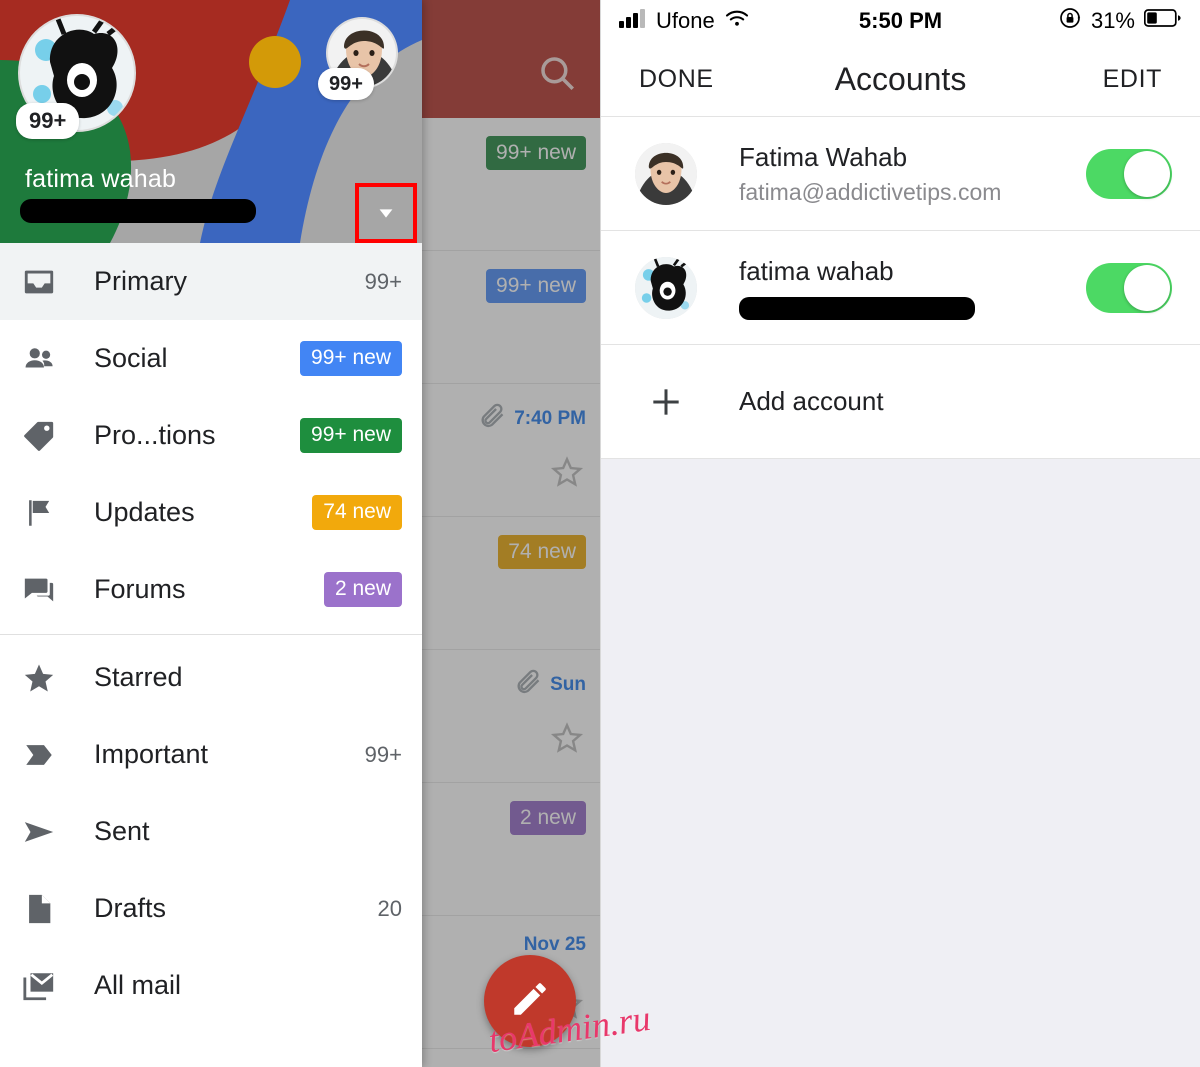  Describe the element at coordinates (44, 513) in the screenshot. I see `flag-icon` at that location.